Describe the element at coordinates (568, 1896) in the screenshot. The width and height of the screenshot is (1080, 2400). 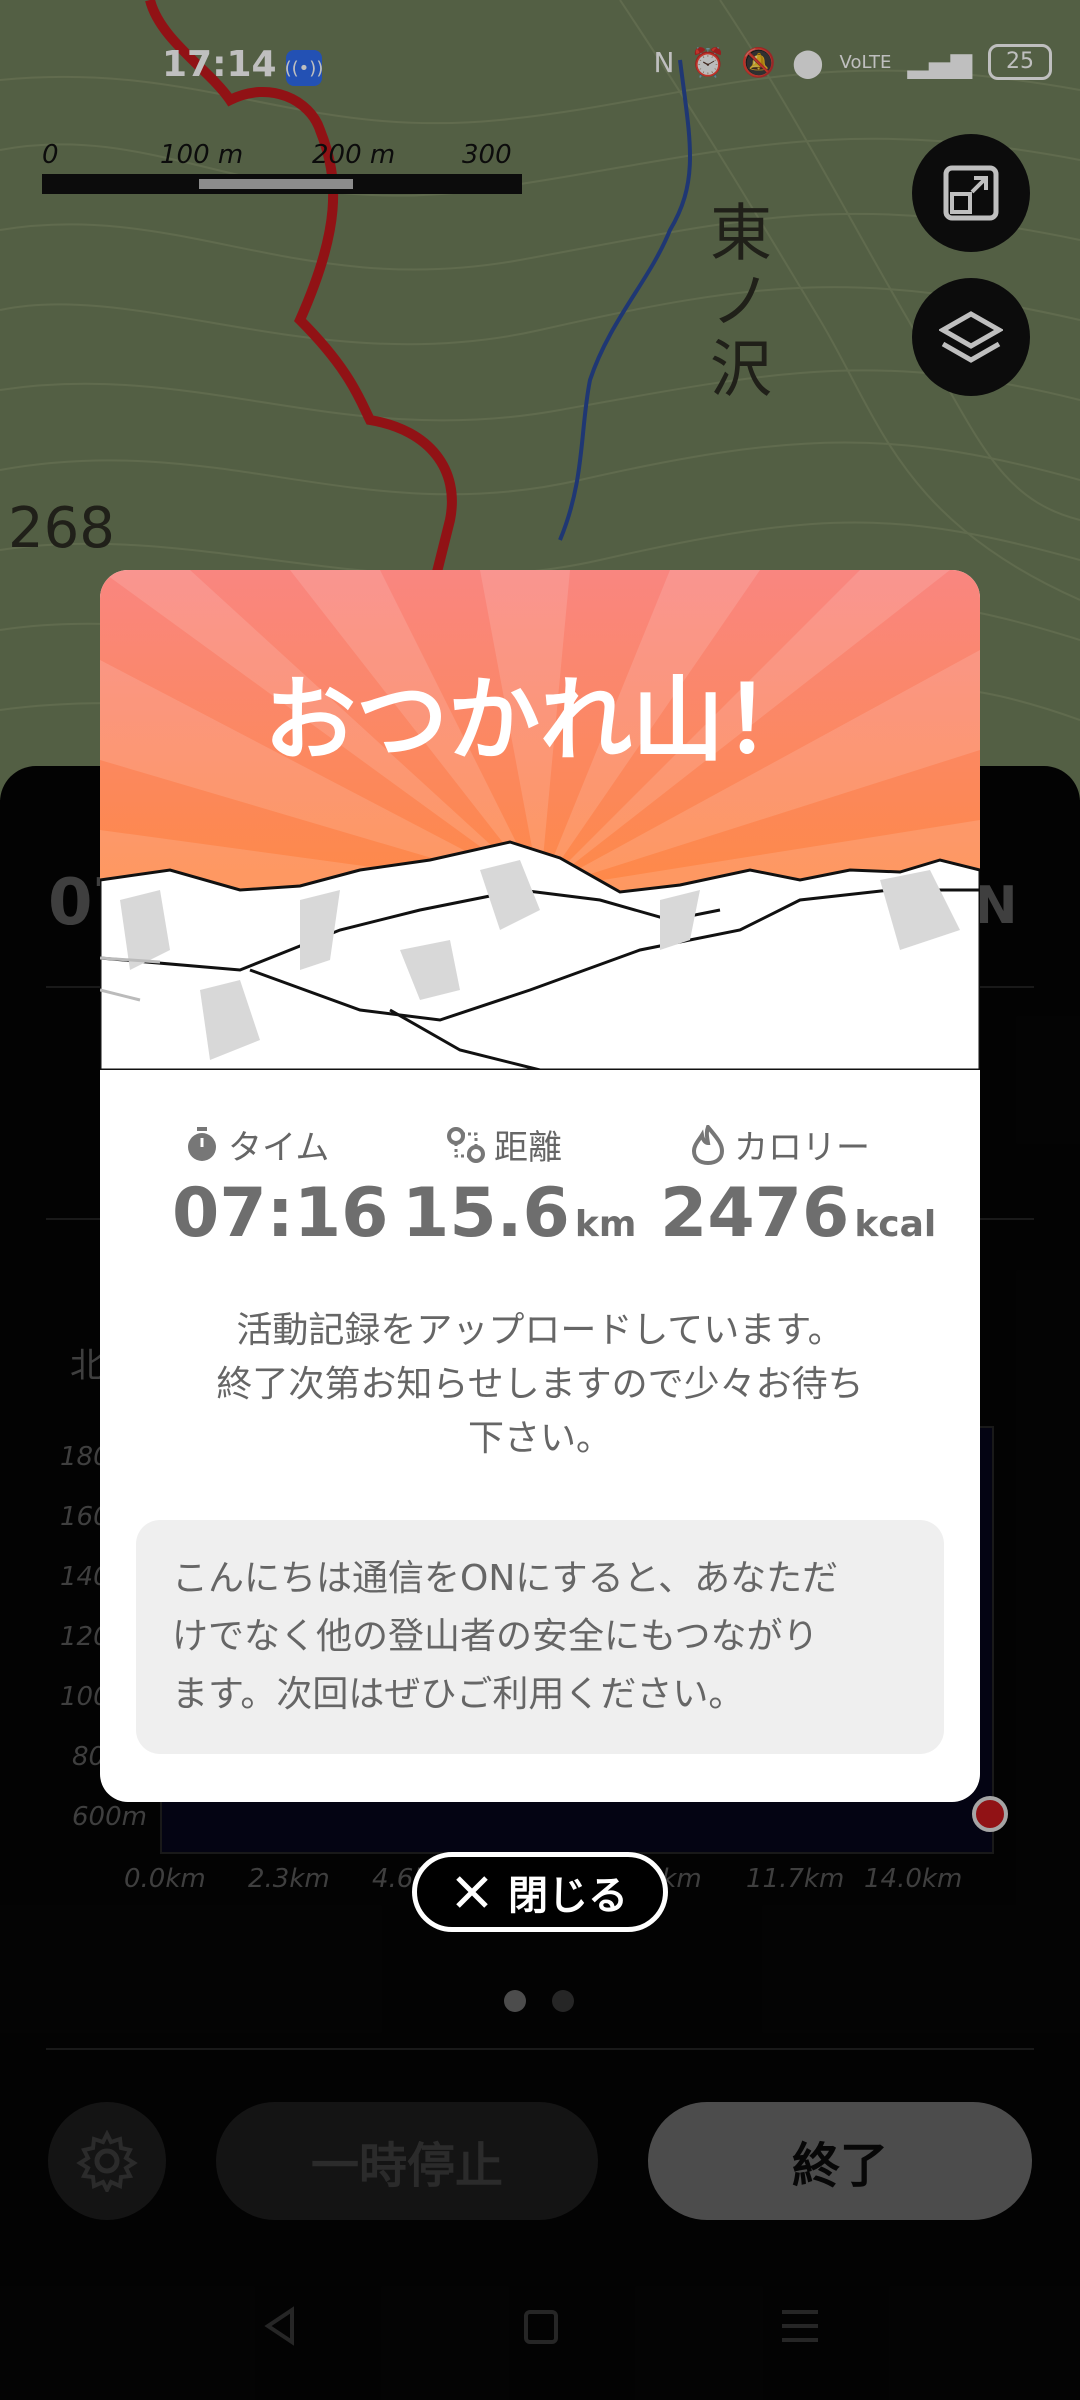
I see `close-button-label: 閉じる` at that location.